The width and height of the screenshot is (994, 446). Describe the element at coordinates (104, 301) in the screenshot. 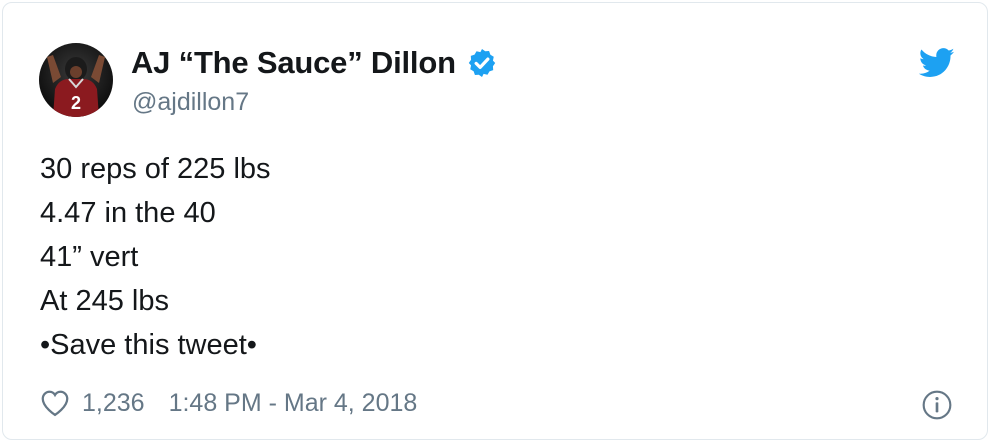

I see `tweet-line: At 245 lbs` at that location.